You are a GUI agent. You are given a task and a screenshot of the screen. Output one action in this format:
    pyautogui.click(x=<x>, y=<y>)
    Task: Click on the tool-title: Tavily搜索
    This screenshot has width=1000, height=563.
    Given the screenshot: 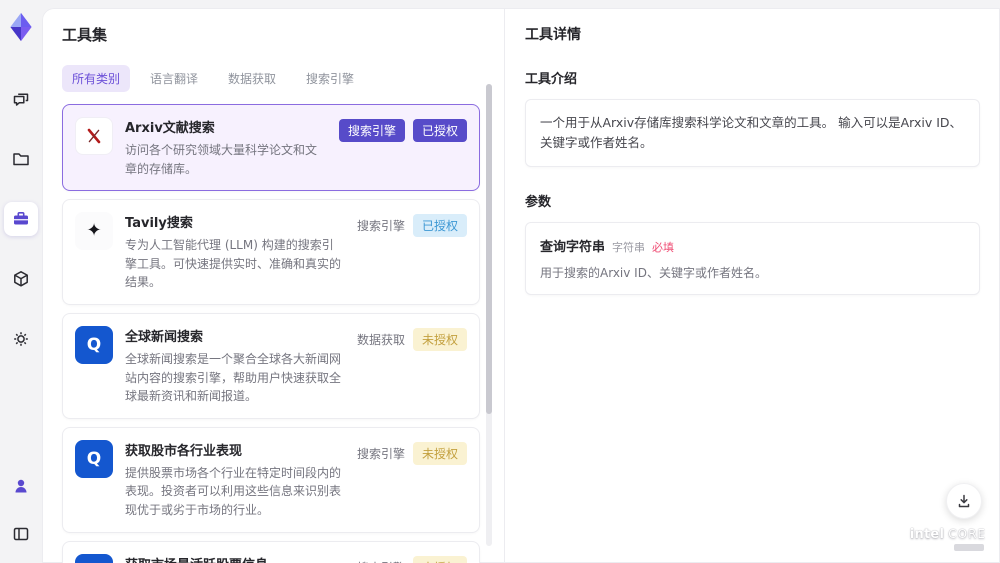 What is the action you would take?
    pyautogui.click(x=159, y=224)
    